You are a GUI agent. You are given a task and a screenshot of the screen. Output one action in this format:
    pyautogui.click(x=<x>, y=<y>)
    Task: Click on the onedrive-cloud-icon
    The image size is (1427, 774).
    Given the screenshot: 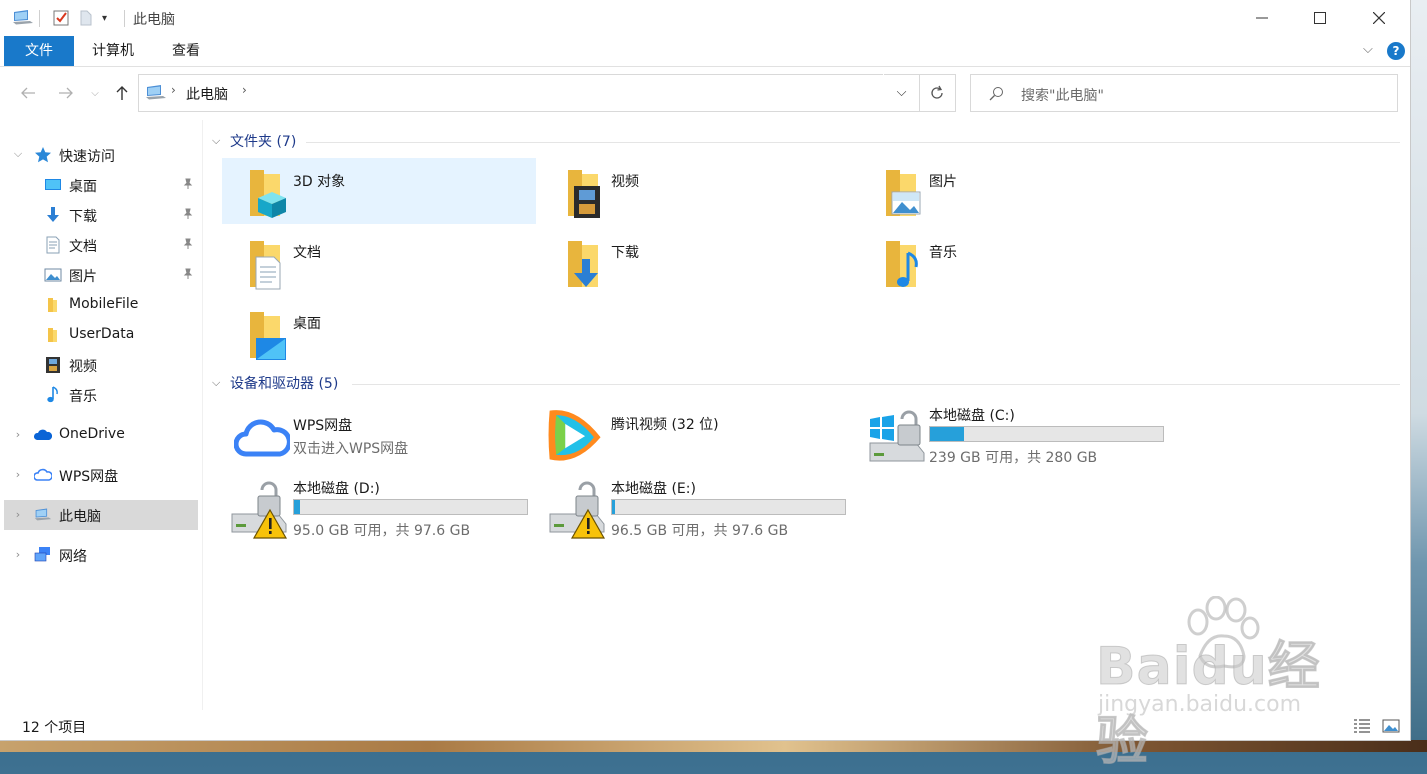 What is the action you would take?
    pyautogui.click(x=43, y=434)
    